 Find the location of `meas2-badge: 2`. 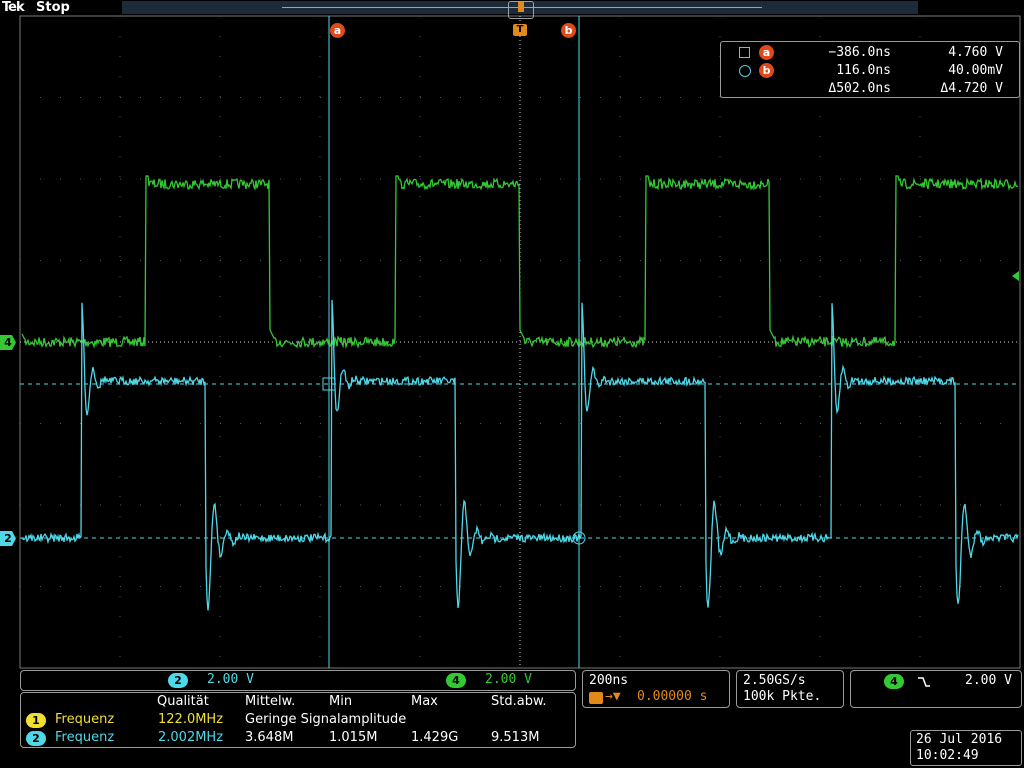

meas2-badge: 2 is located at coordinates (36, 738).